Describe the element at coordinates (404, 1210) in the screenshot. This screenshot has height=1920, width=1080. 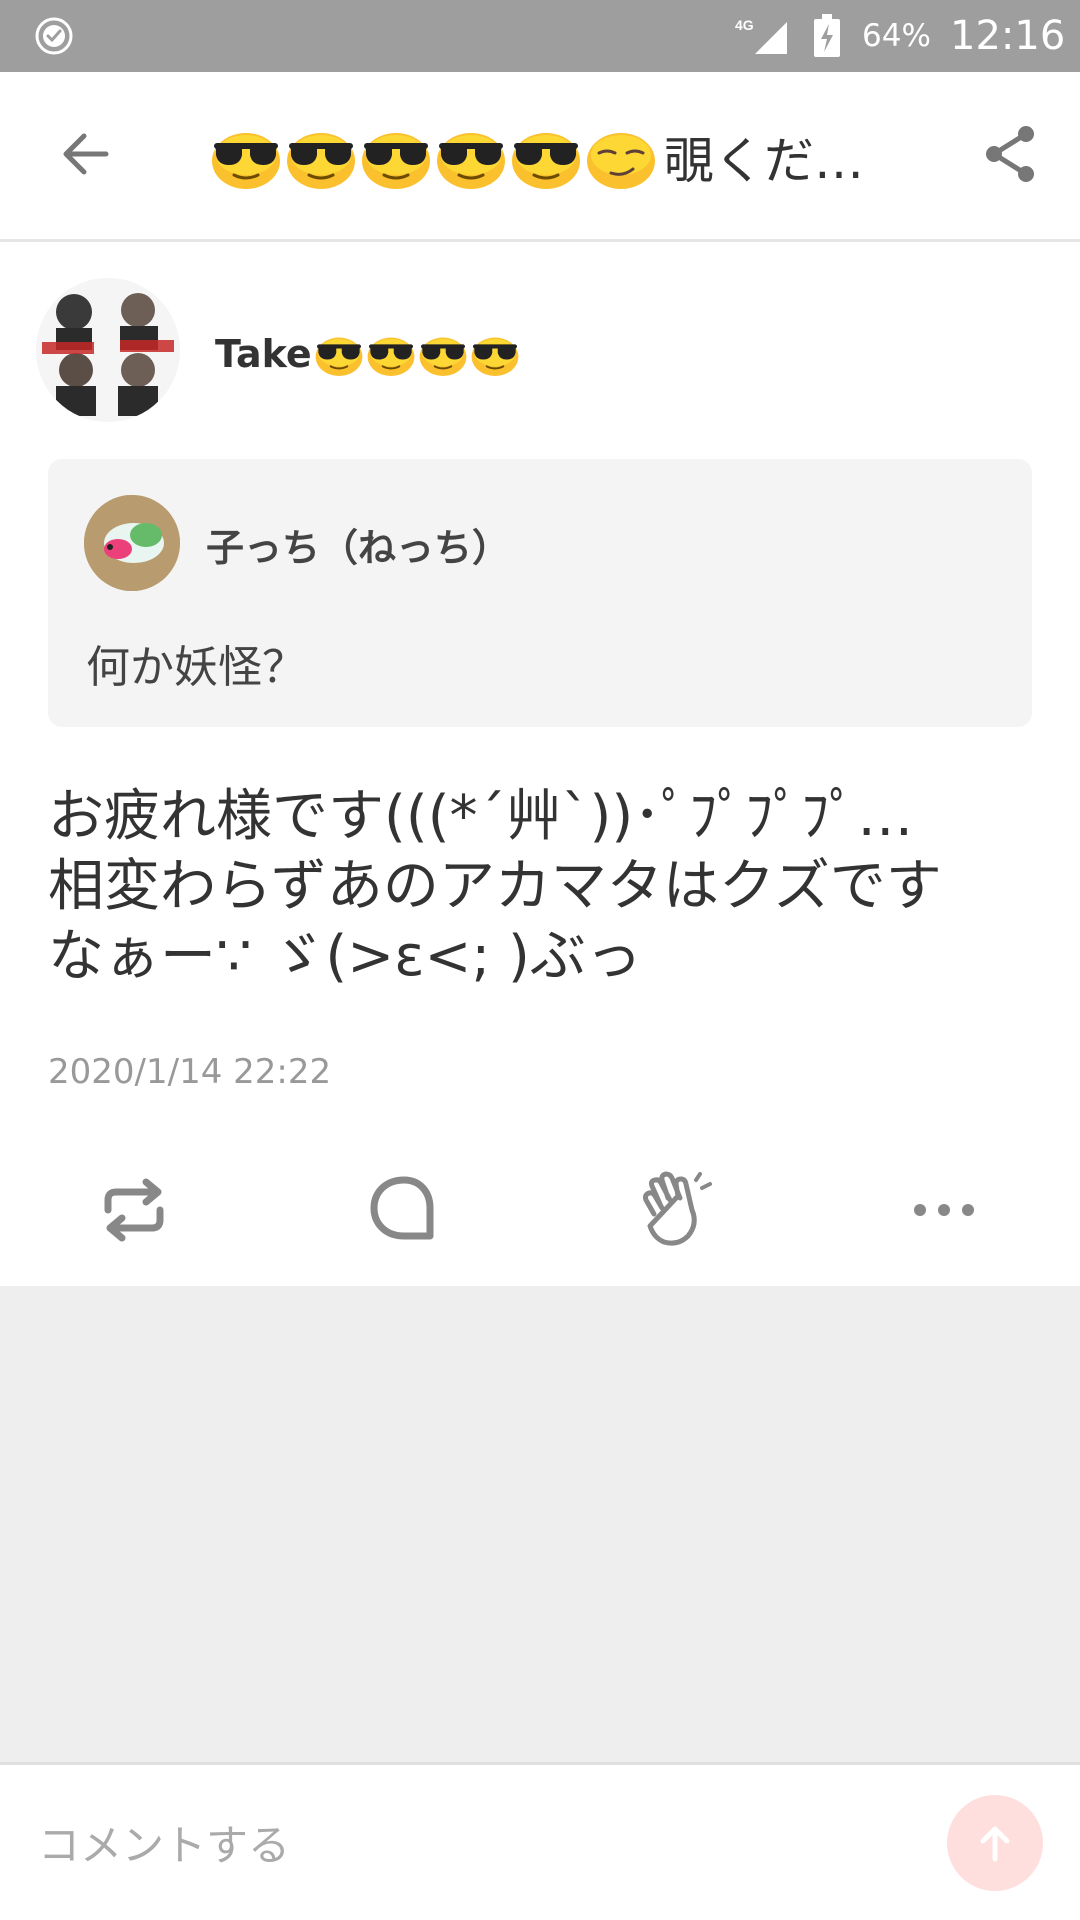
I see `comment-icon` at that location.